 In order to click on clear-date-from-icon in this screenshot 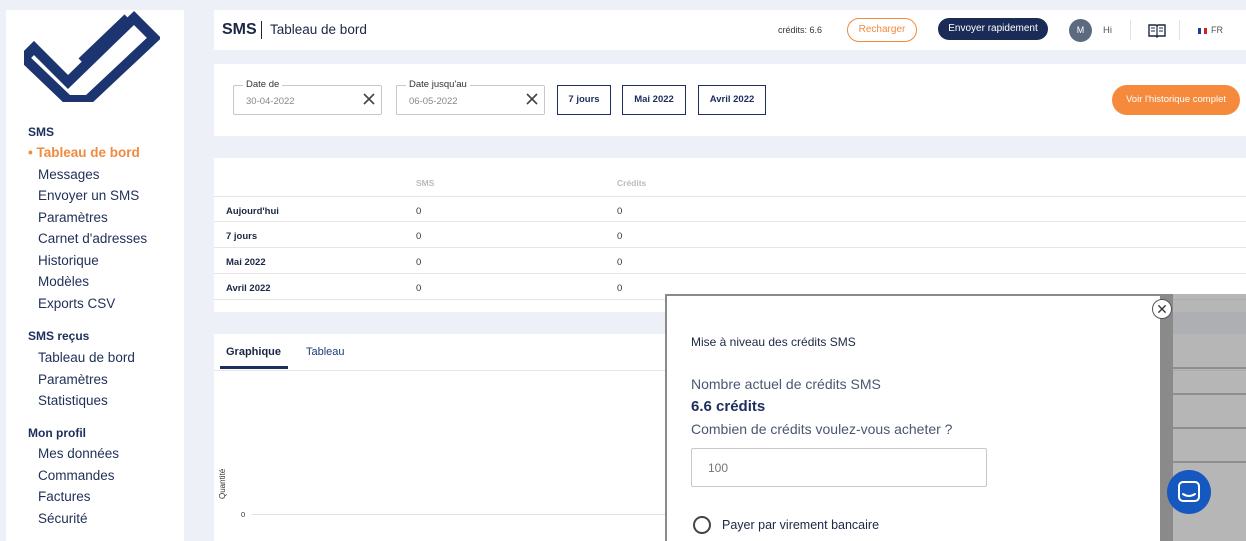, I will do `click(369, 99)`.